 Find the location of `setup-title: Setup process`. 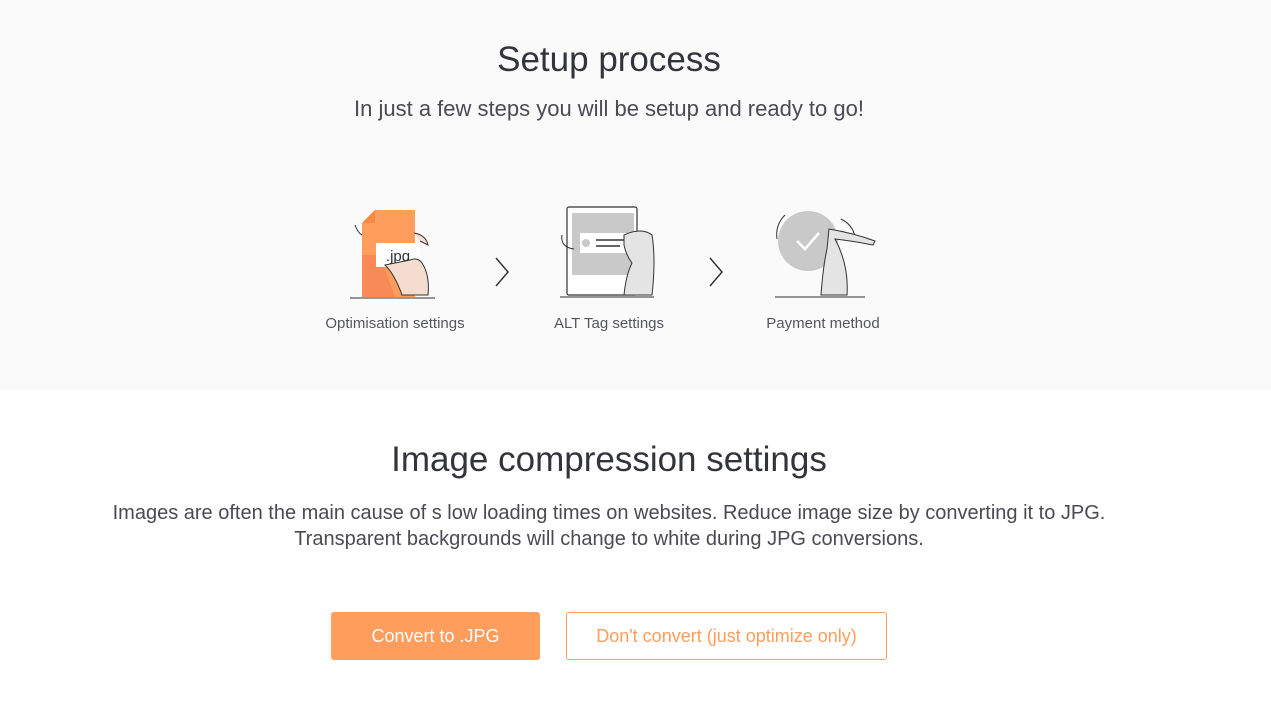

setup-title: Setup process is located at coordinates (609, 59).